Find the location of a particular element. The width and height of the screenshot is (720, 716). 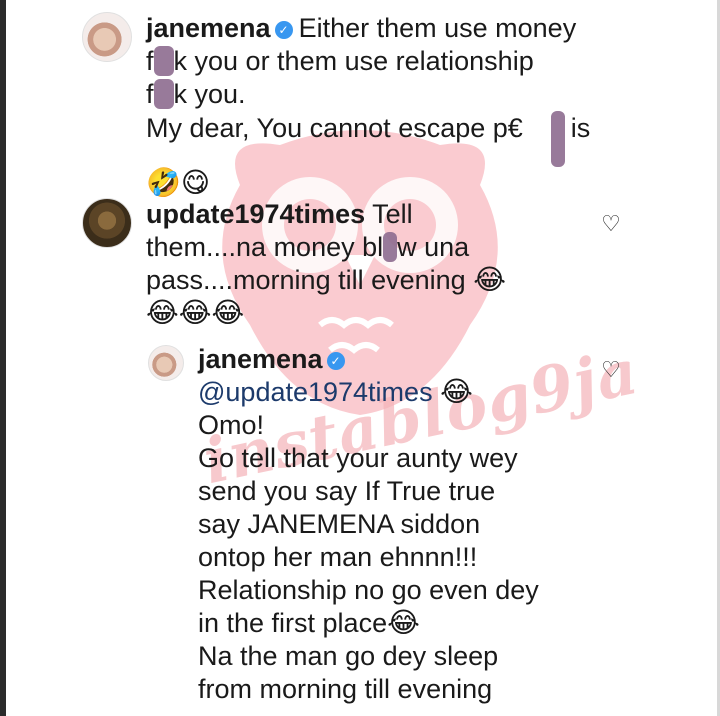

comment-line: them....na money bl is located at coordinates (265, 247).